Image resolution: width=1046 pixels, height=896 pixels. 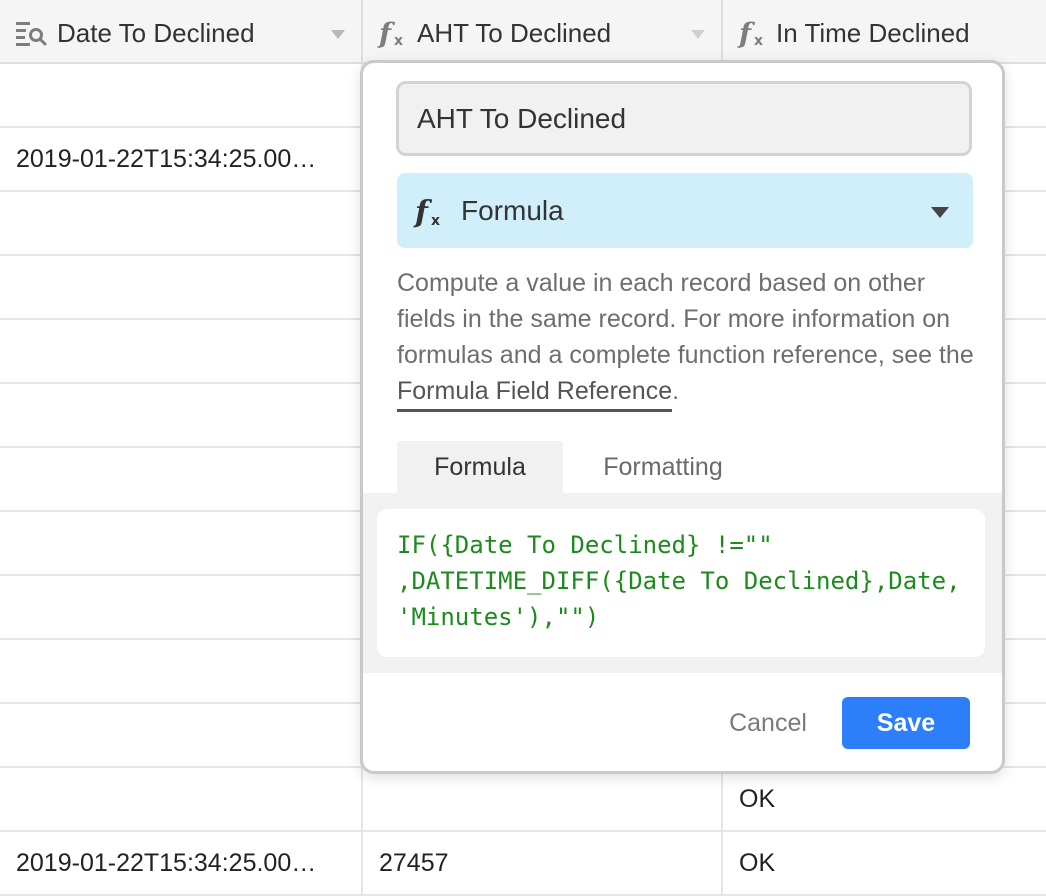 What do you see at coordinates (684, 118) in the screenshot?
I see `field-name-input` at bounding box center [684, 118].